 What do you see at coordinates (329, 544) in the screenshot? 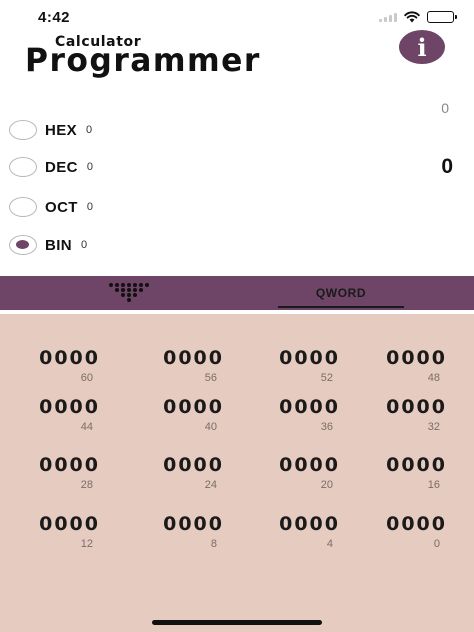
I see `bit-index: 4` at bounding box center [329, 544].